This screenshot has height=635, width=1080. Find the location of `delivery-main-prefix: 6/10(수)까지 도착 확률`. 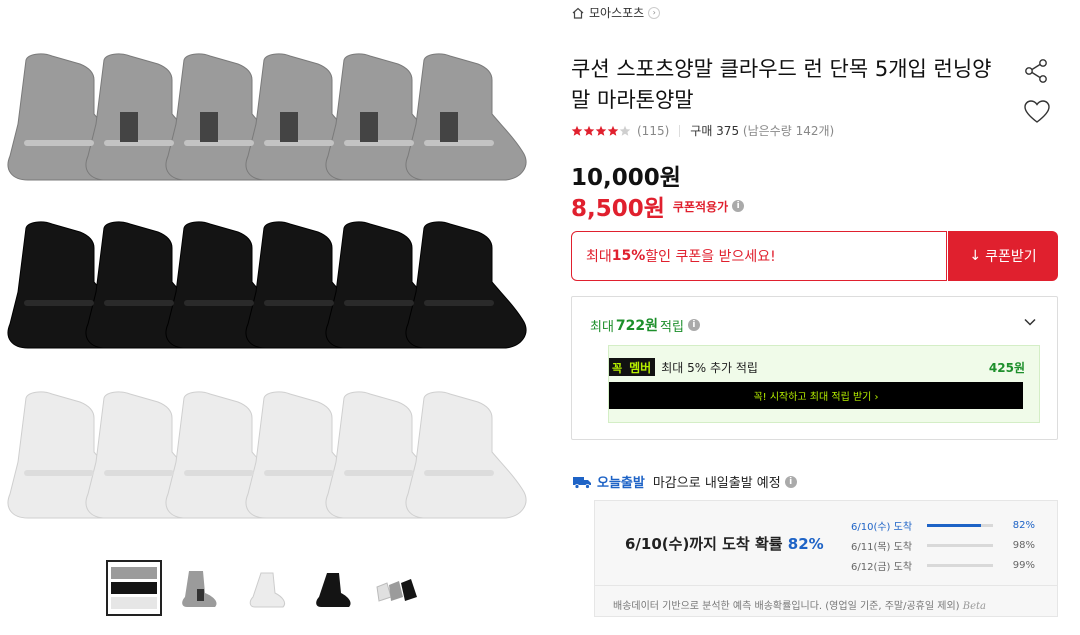

delivery-main-prefix: 6/10(수)까지 도착 확률 is located at coordinates (704, 544).